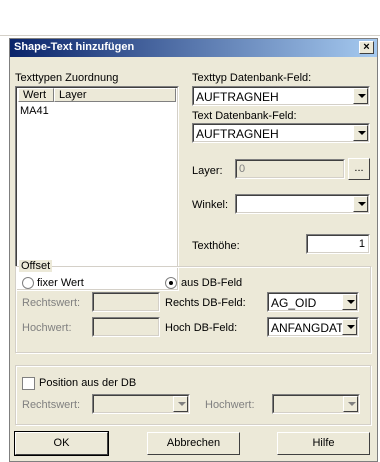  I want to click on fixer-wert-label: fixer Wert, so click(60, 283).